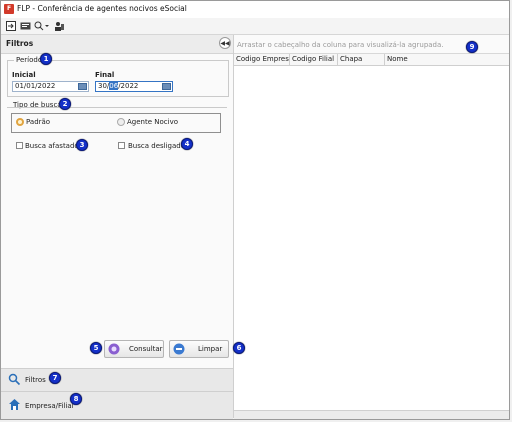  Describe the element at coordinates (472, 47) in the screenshot. I see `callout-badge-9: 9` at that location.